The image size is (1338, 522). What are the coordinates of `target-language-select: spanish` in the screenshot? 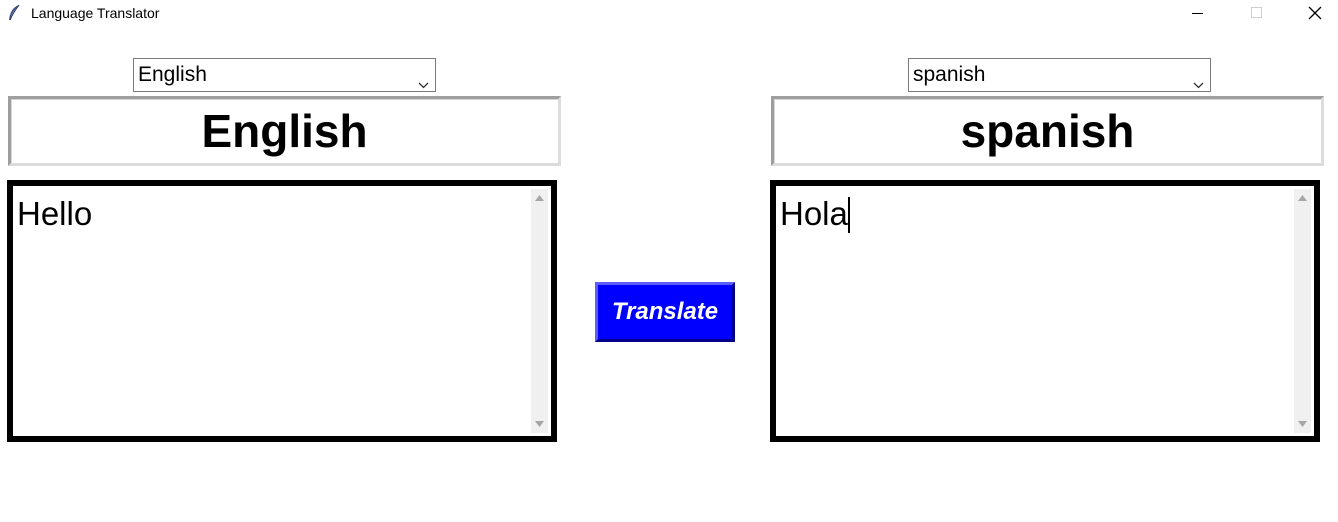 It's located at (1059, 75).